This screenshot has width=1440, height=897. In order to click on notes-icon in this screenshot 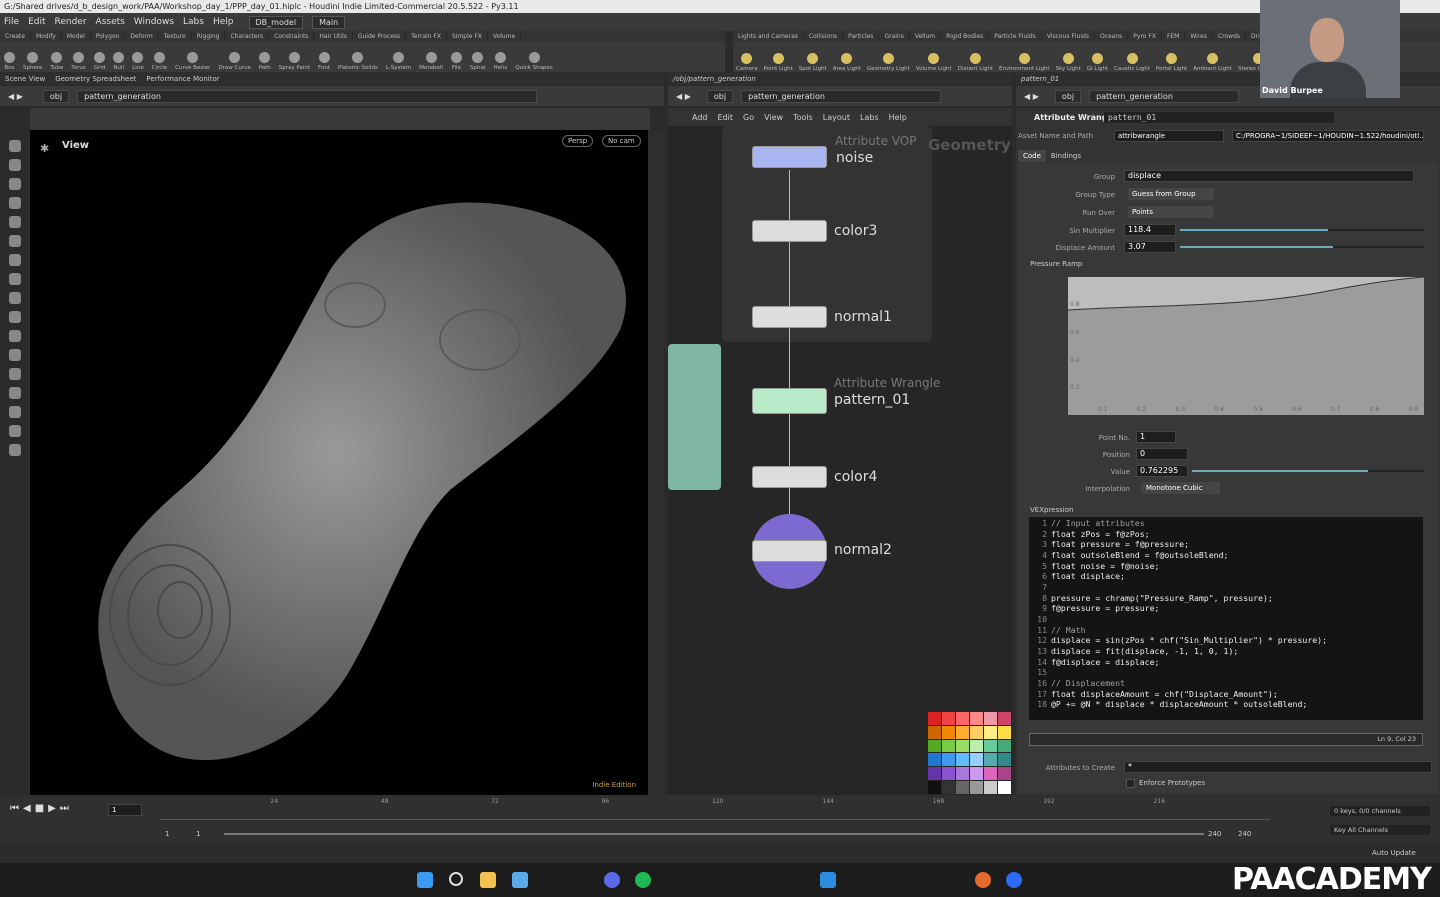, I will do `click(520, 880)`.